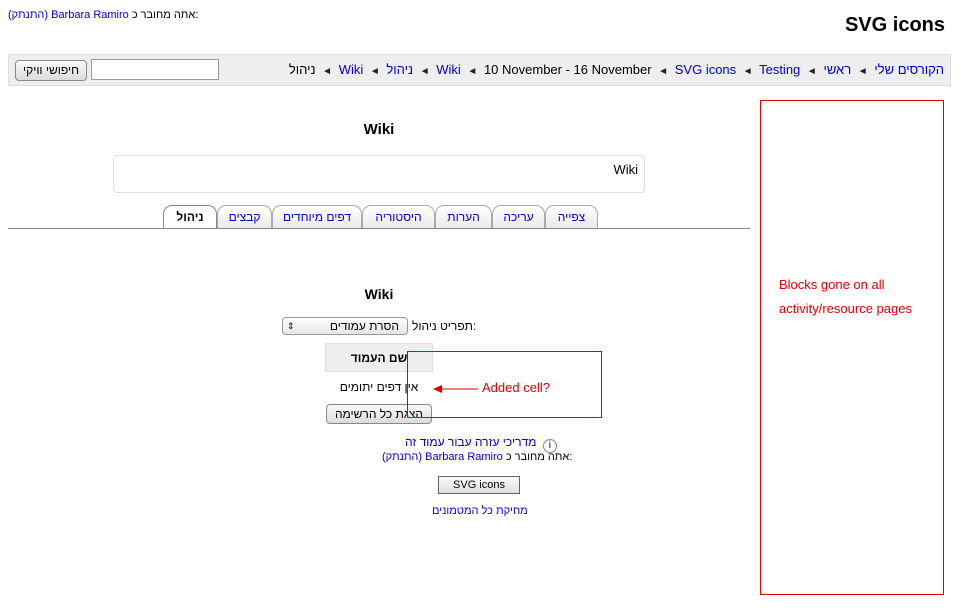 This screenshot has width=961, height=616. Describe the element at coordinates (463, 216) in the screenshot. I see `tab-comments: הערות` at that location.